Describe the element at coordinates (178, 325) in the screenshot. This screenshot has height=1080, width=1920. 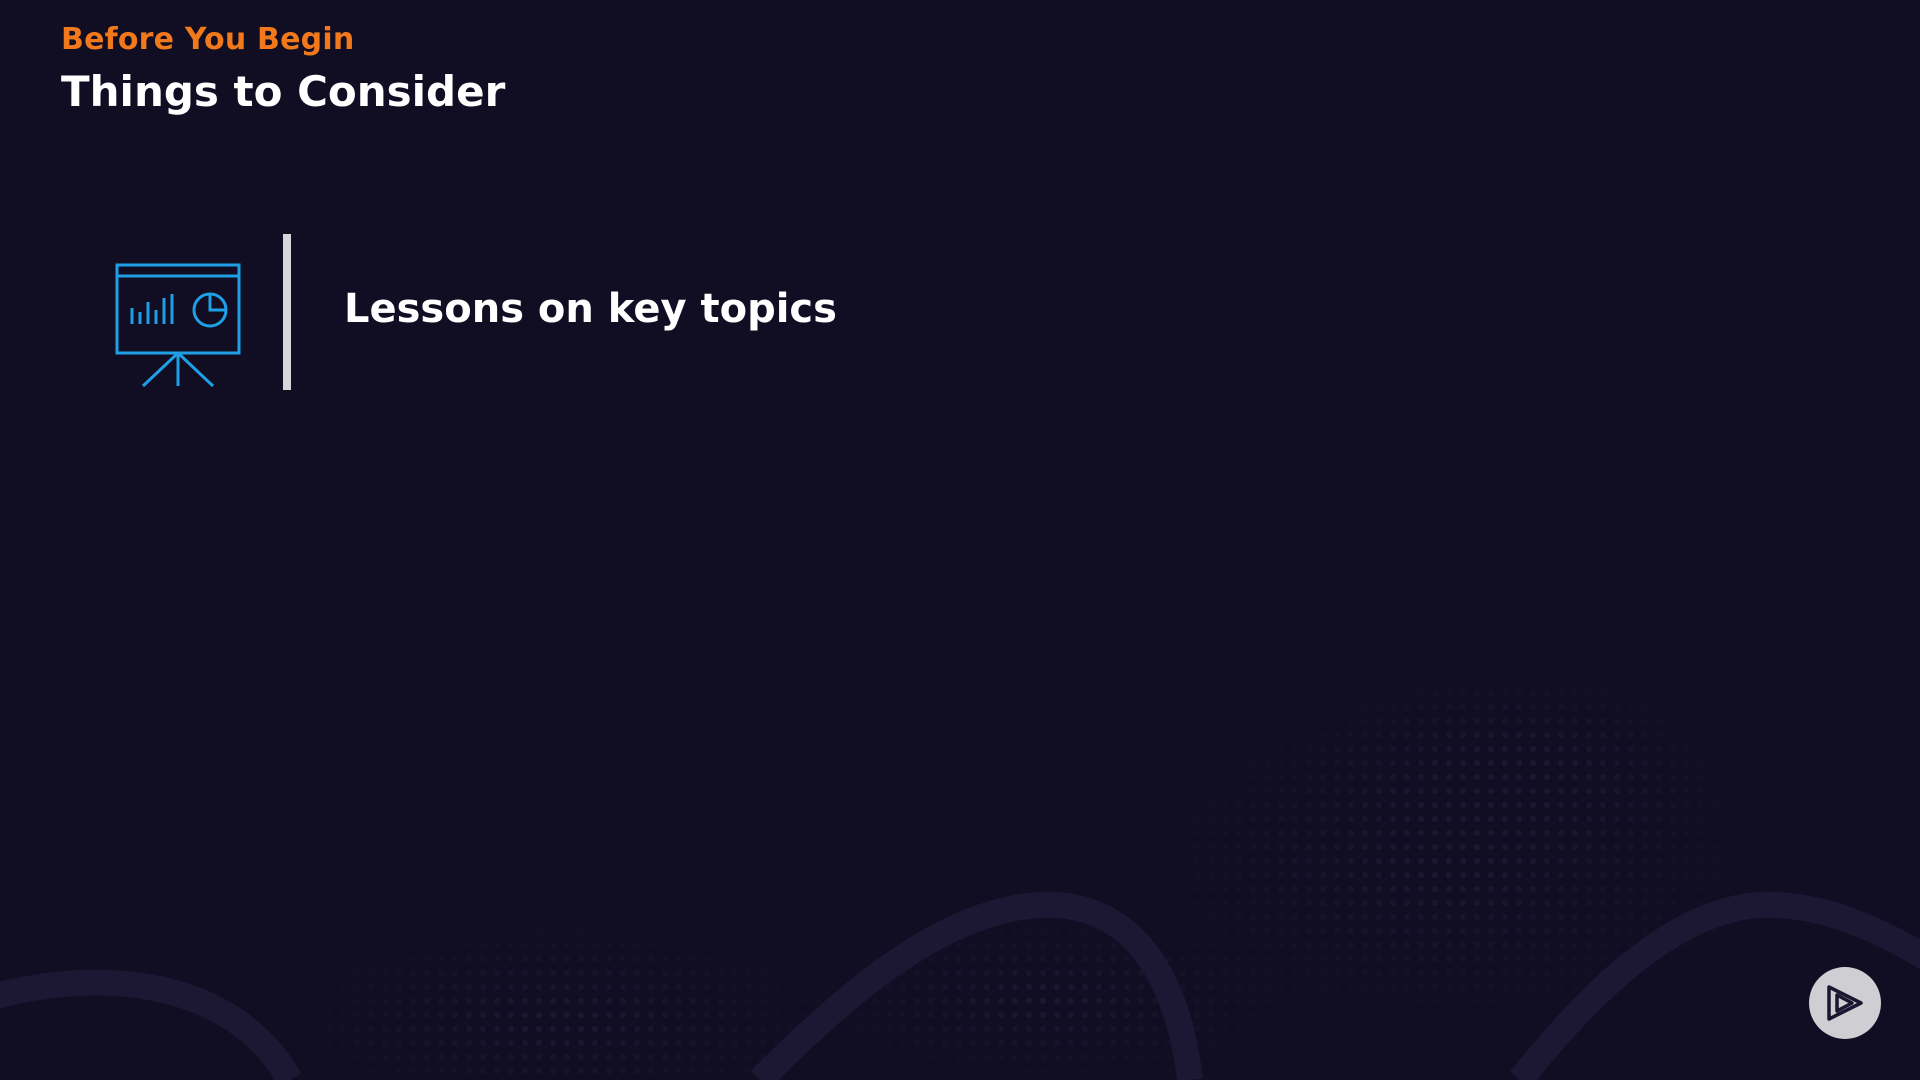
I see `presentation-board-icon` at that location.